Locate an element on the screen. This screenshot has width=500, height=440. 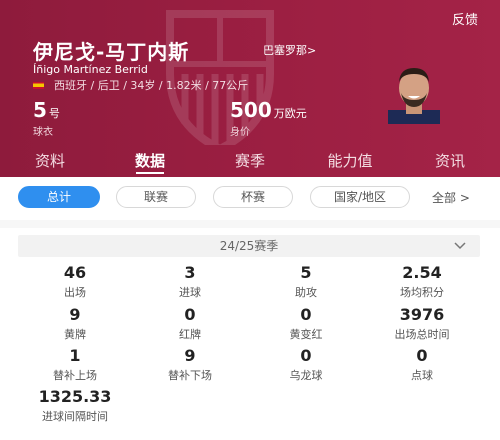
filter-league: 联赛 is located at coordinates (156, 197).